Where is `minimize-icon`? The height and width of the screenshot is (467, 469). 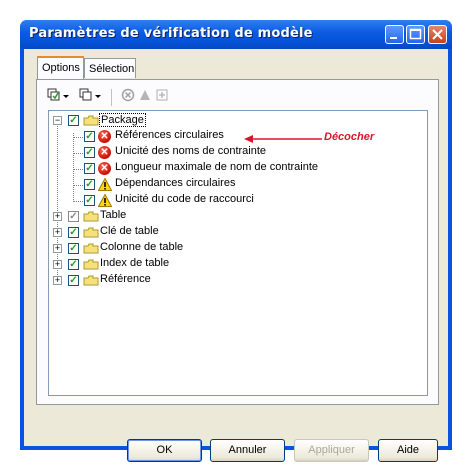
minimize-icon is located at coordinates (393, 38).